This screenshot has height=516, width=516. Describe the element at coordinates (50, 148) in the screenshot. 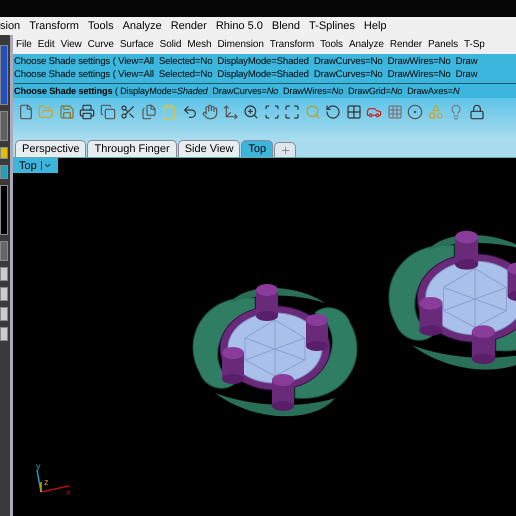

I see `viewport-tab: Perspective` at that location.